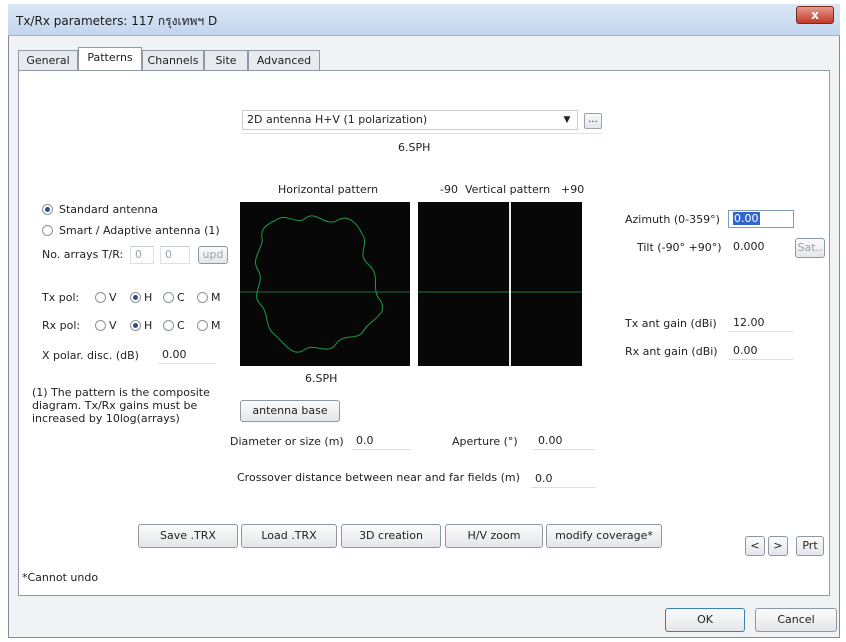 The height and width of the screenshot is (642, 846). I want to click on sat-button: Sat.., so click(810, 248).